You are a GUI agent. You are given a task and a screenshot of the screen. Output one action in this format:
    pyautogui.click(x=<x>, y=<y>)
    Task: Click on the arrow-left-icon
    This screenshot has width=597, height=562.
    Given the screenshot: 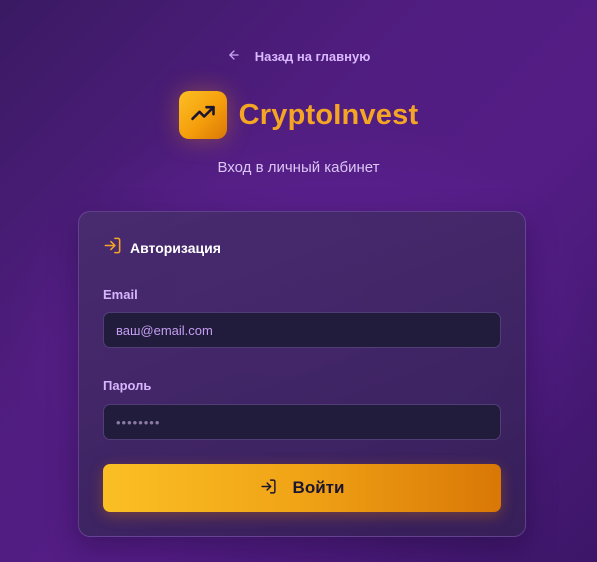 What is the action you would take?
    pyautogui.click(x=234, y=56)
    